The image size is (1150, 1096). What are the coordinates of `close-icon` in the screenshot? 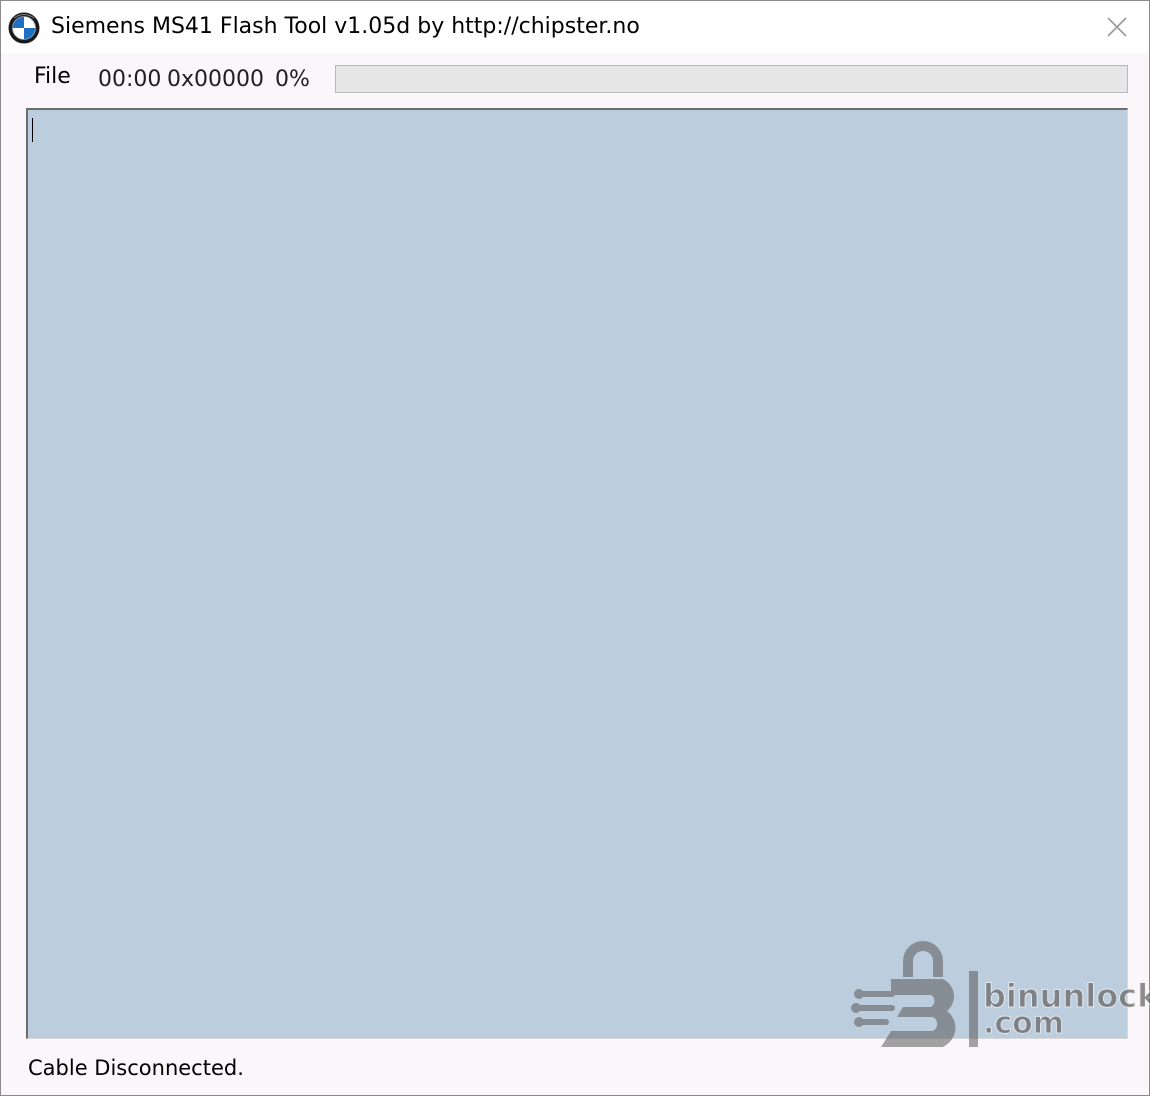 It's located at (1117, 27).